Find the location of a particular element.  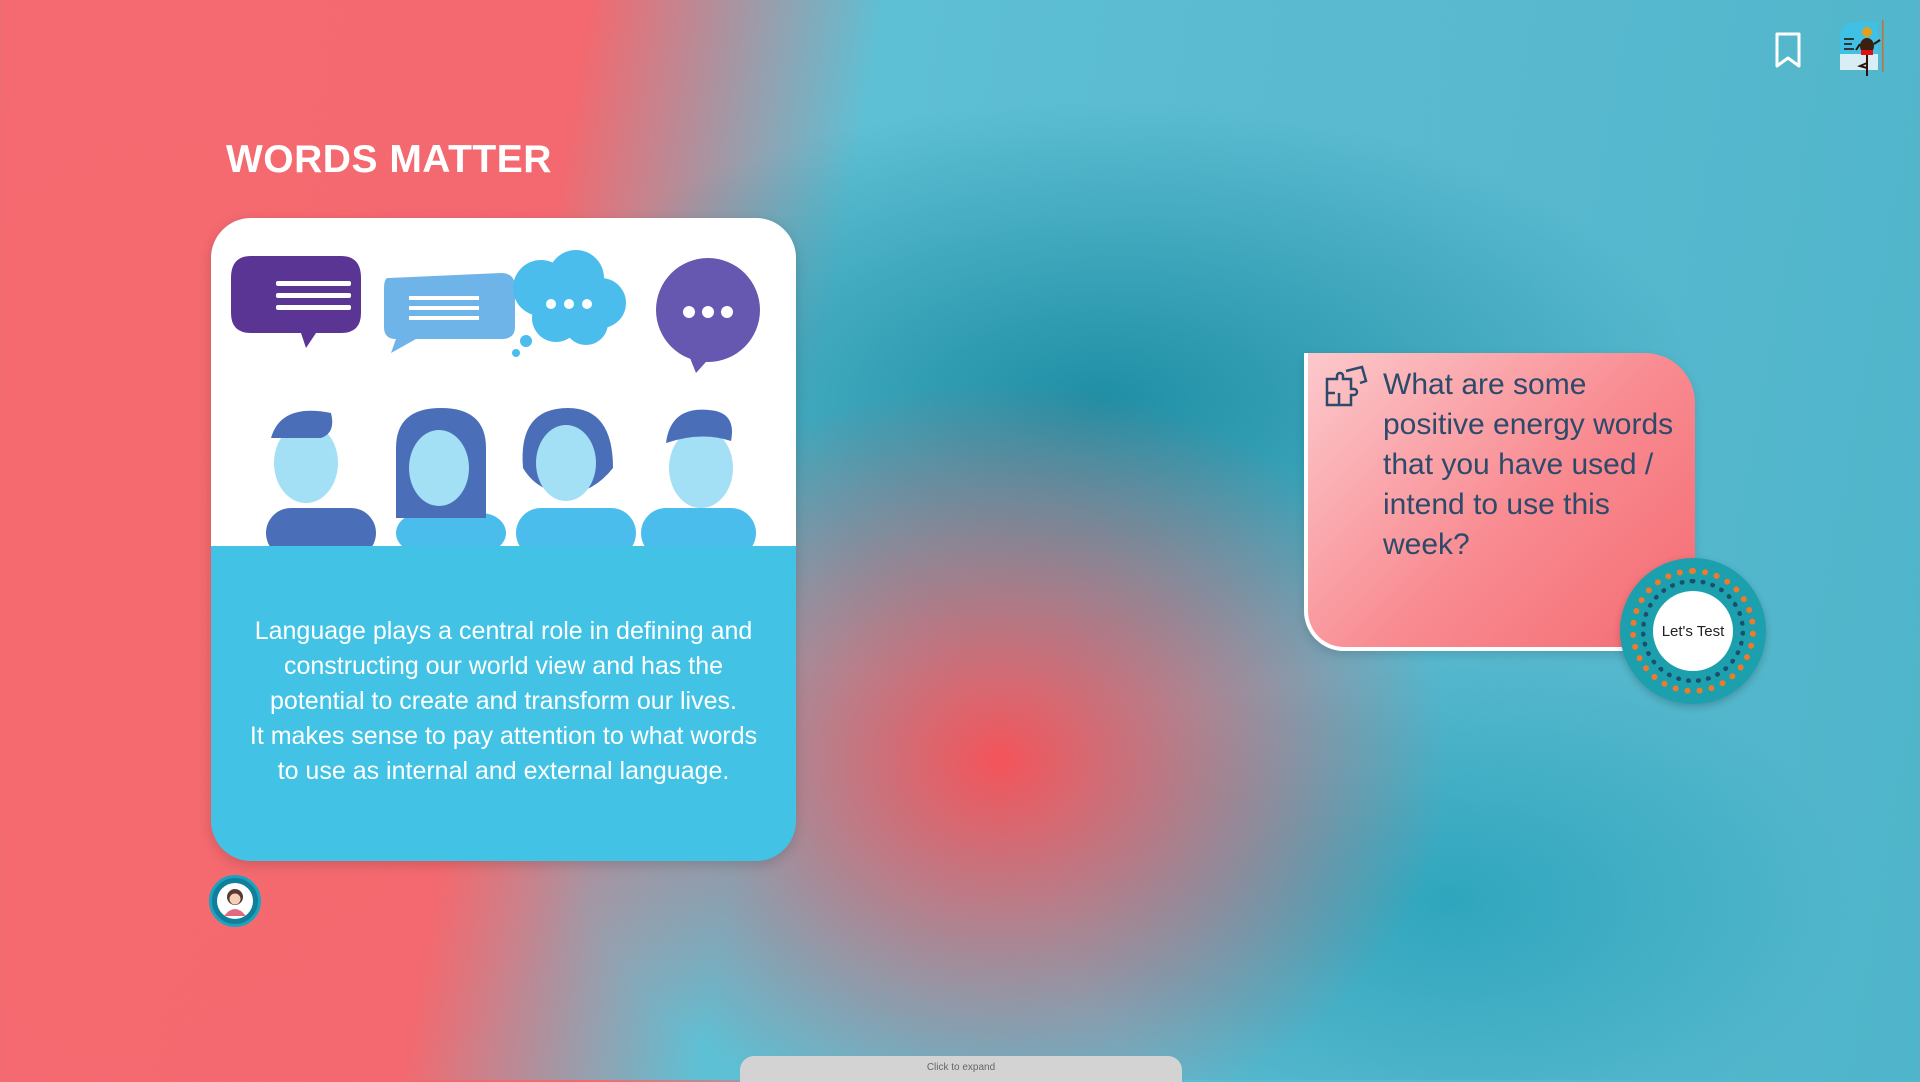

people-group-icon is located at coordinates (511, 483).